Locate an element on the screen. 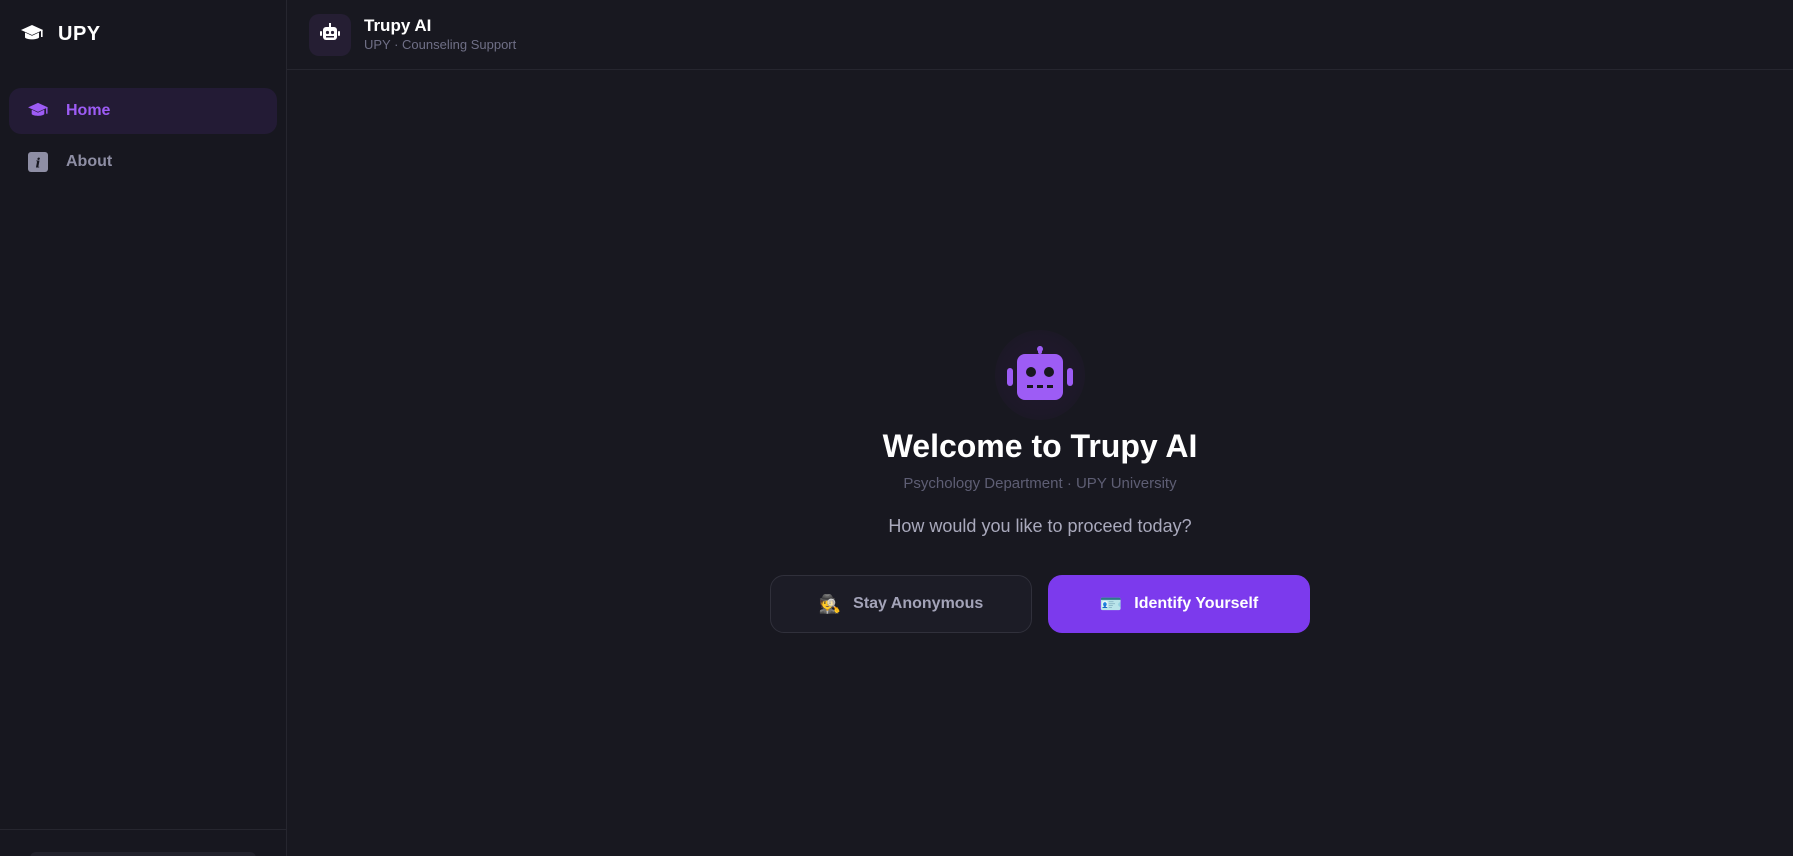 This screenshot has height=856, width=1793. chat-title: Trupy AI is located at coordinates (398, 25).